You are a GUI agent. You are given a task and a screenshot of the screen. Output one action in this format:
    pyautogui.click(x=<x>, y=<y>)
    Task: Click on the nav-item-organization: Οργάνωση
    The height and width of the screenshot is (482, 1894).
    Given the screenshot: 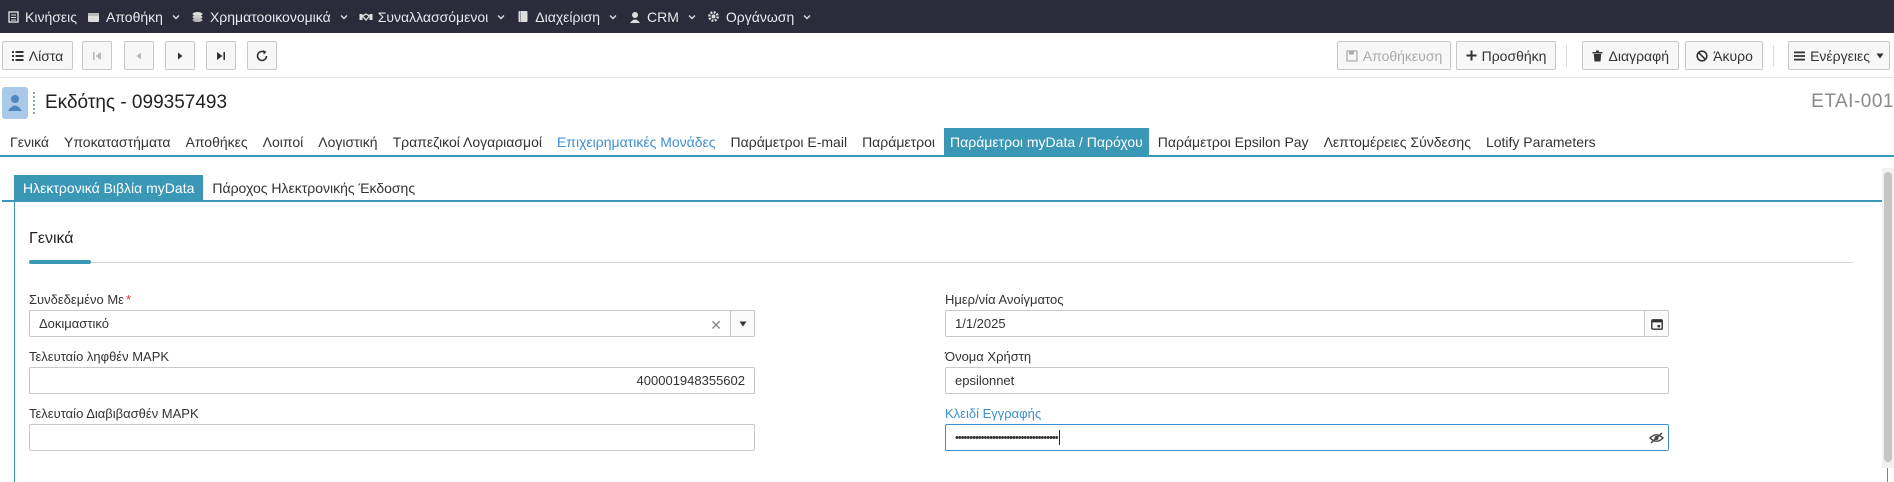 What is the action you would take?
    pyautogui.click(x=764, y=16)
    